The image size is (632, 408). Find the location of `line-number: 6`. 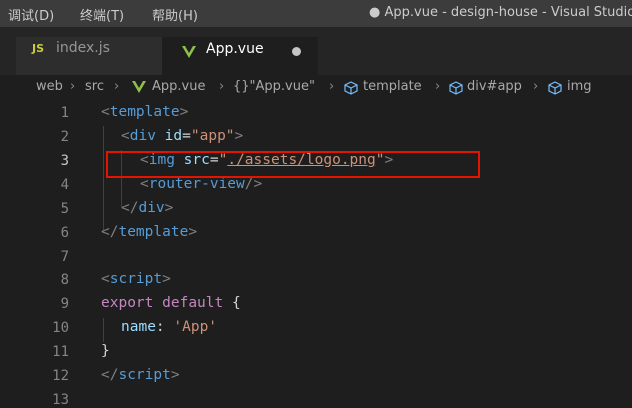

line-number: 6 is located at coordinates (64, 233).